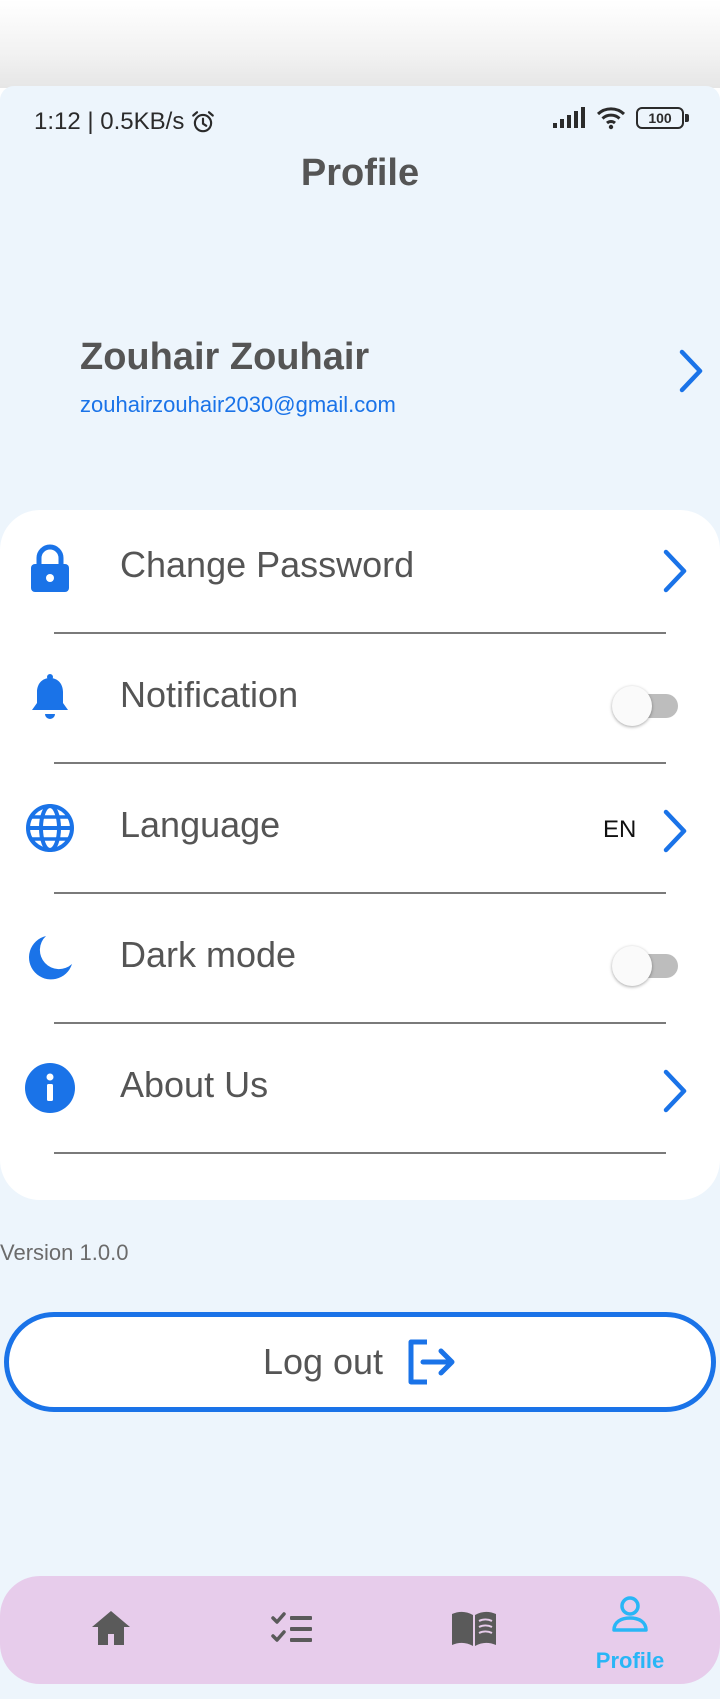  Describe the element at coordinates (50, 828) in the screenshot. I see `globe-icon` at that location.